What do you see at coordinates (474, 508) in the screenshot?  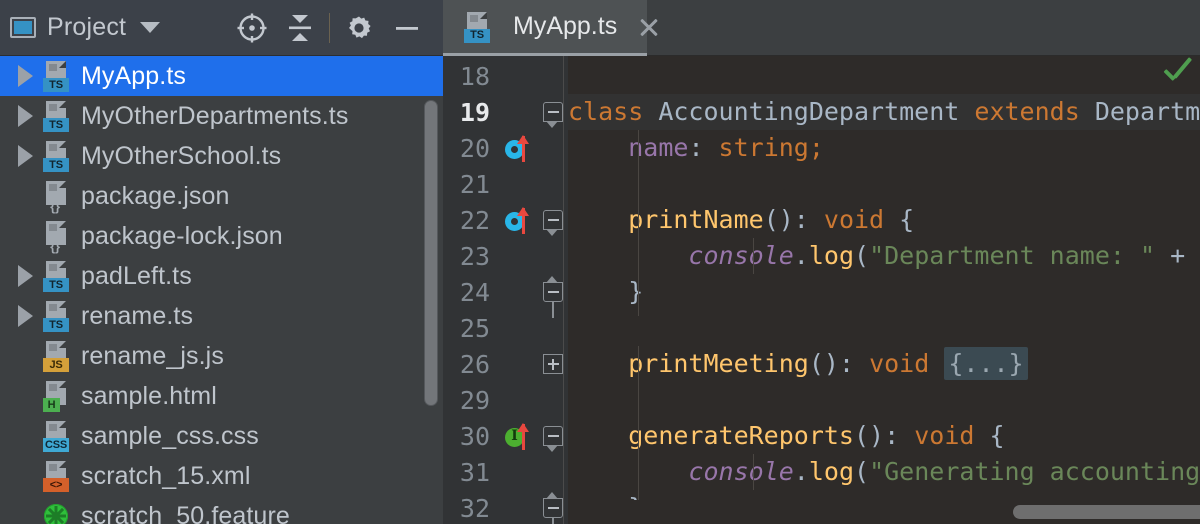 I see `line-number: 32` at bounding box center [474, 508].